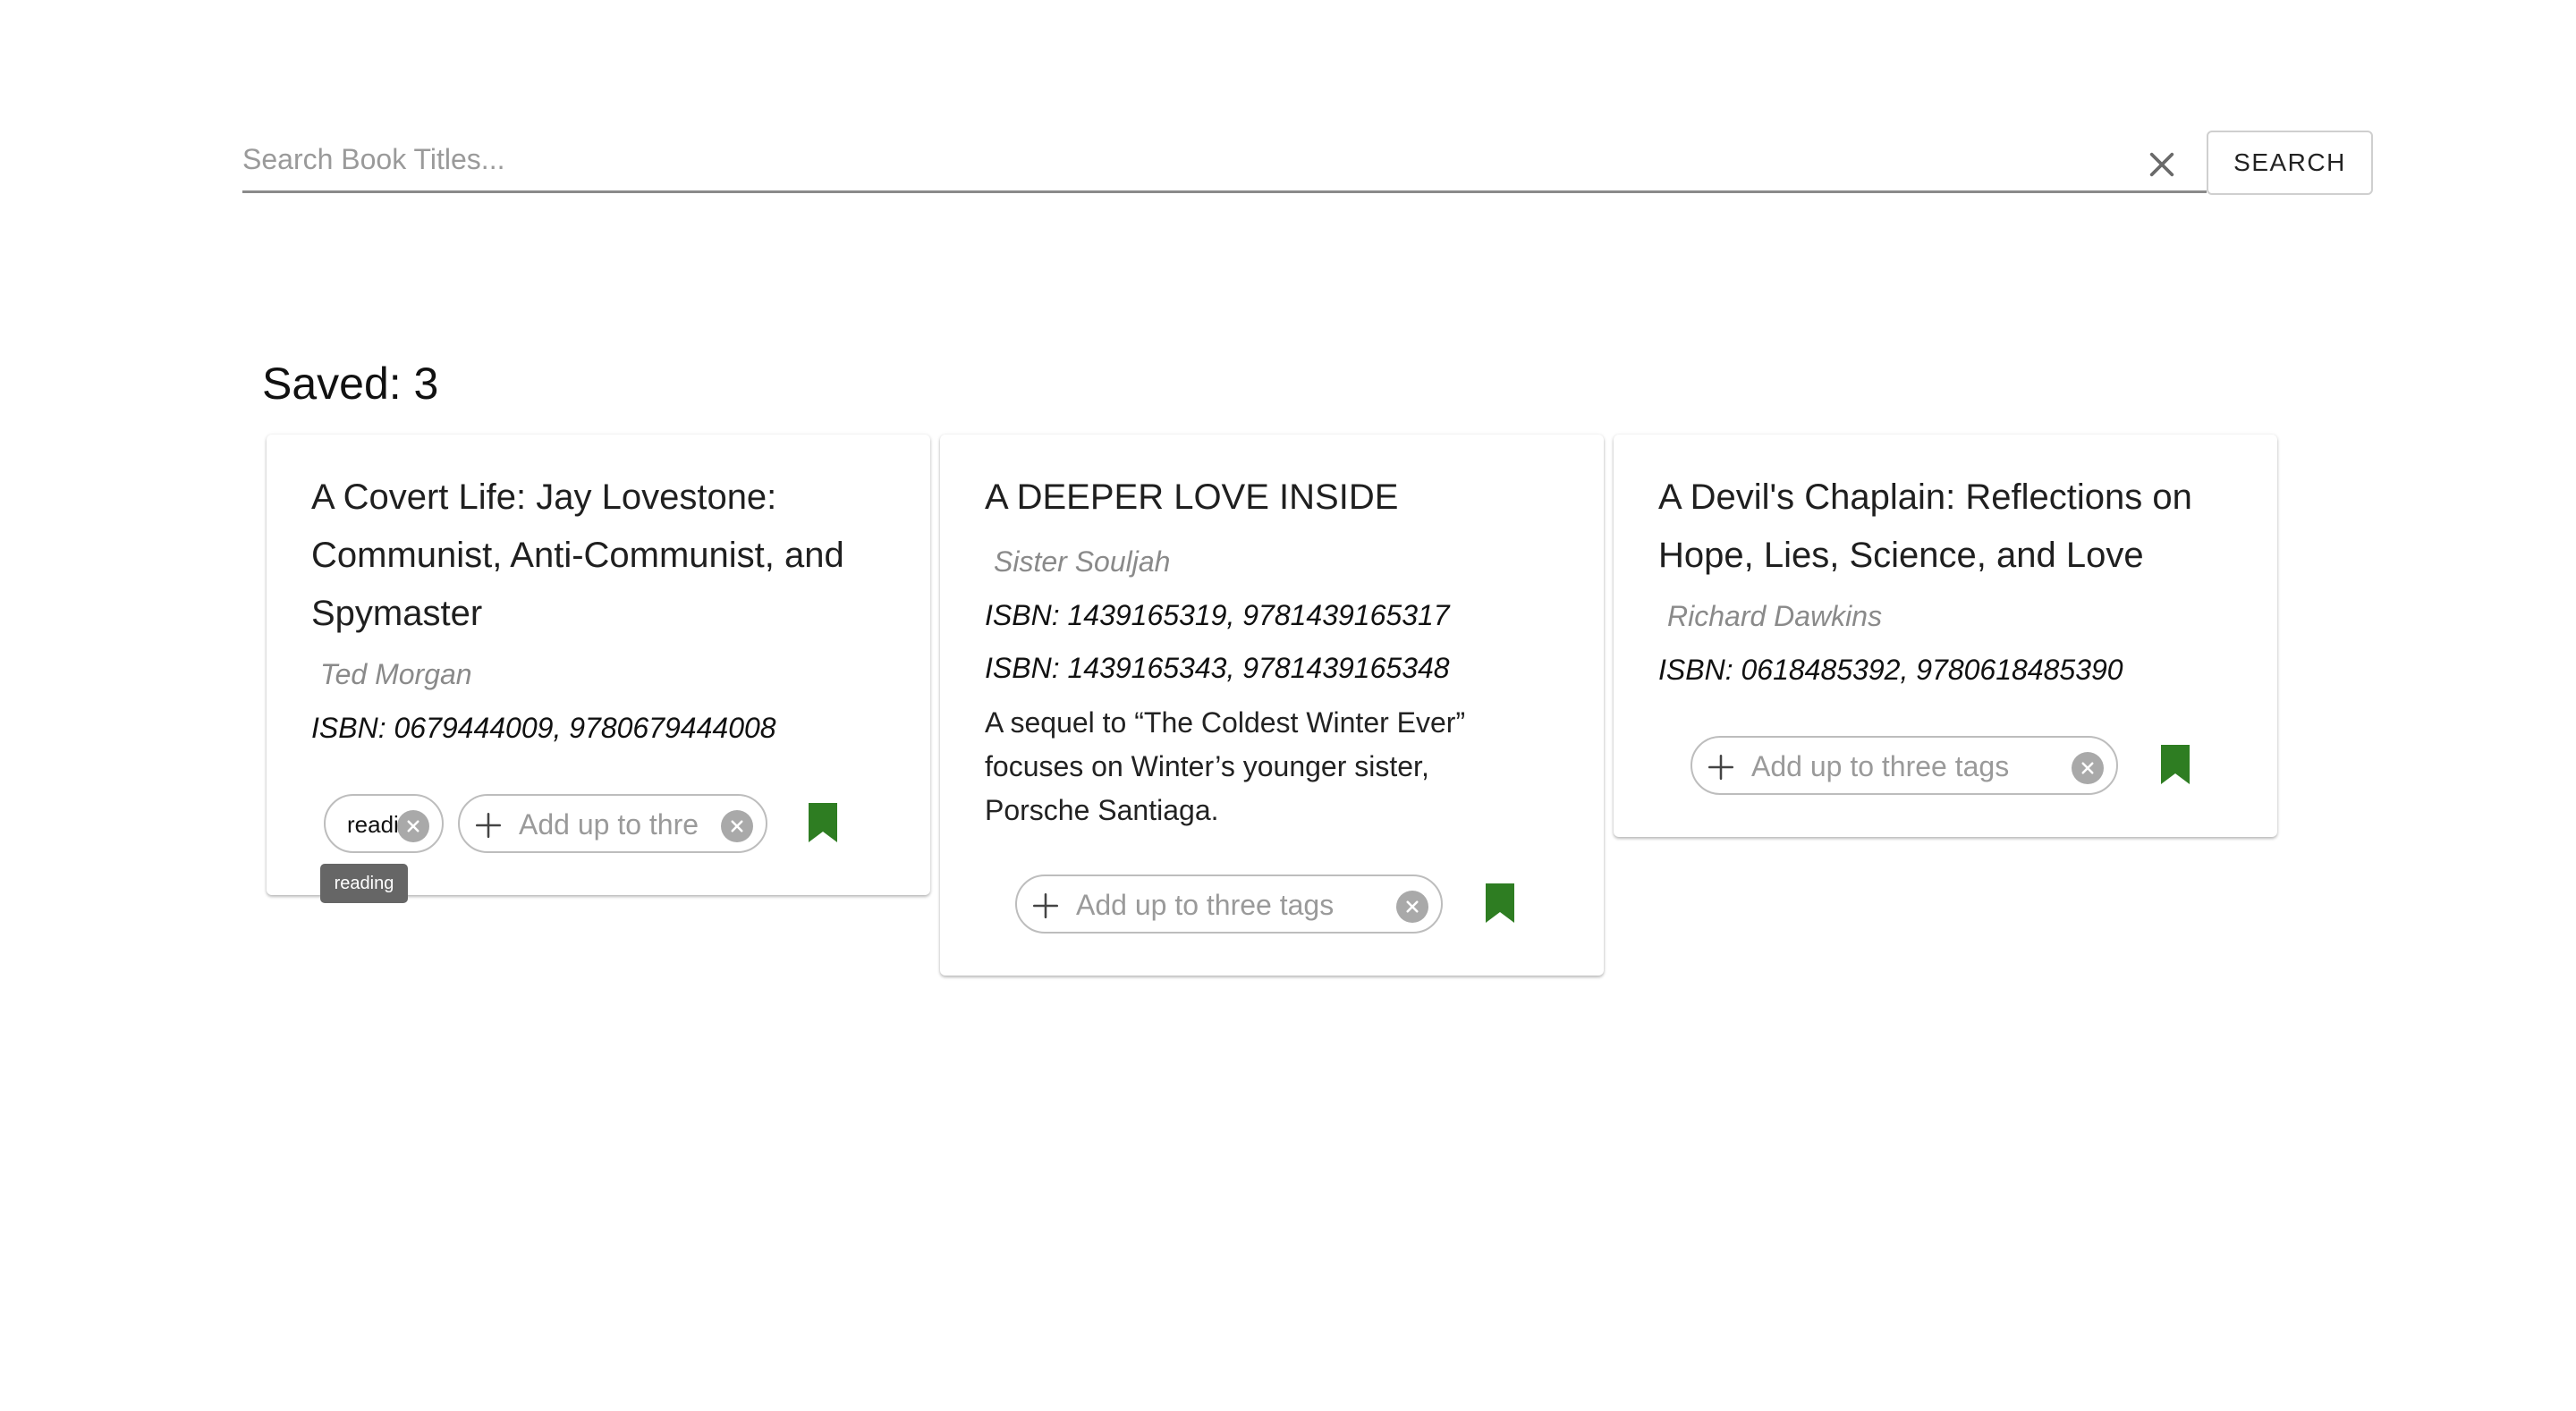 Image resolution: width=2576 pixels, height=1411 pixels. Describe the element at coordinates (396, 674) in the screenshot. I see `book-author: Ted Morgan` at that location.